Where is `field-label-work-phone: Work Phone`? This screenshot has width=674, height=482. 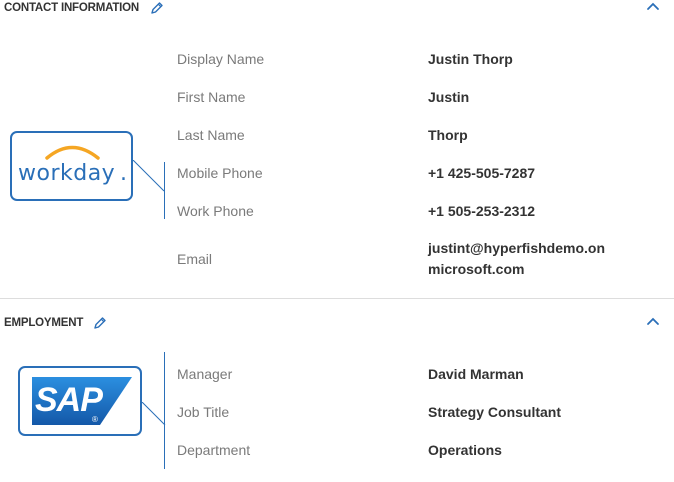
field-label-work-phone: Work Phone is located at coordinates (215, 211).